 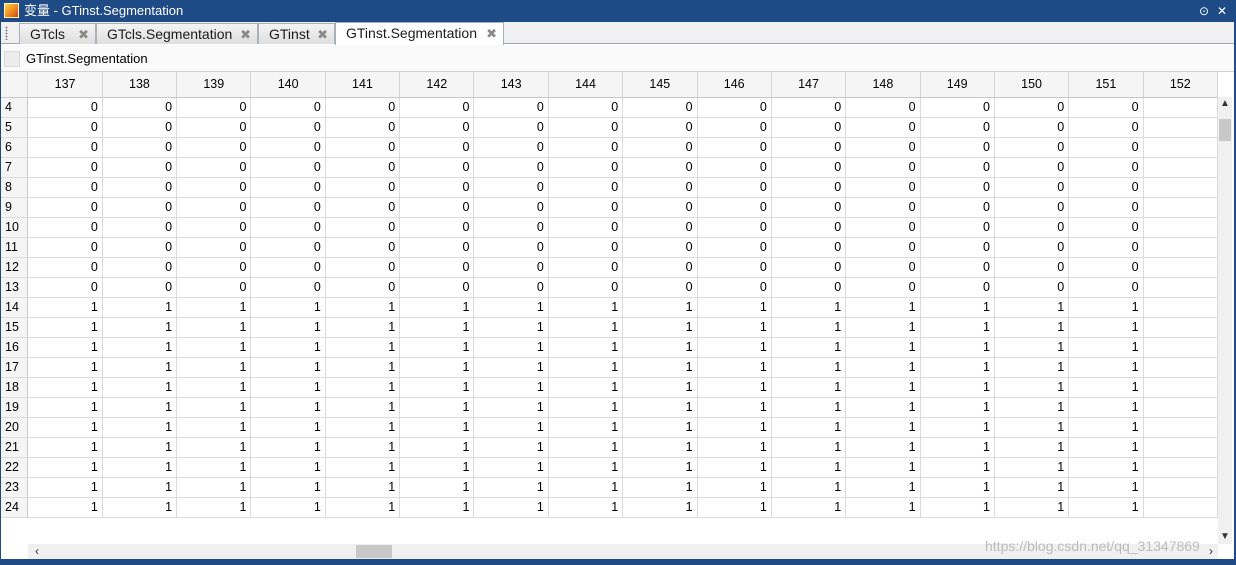 I want to click on row-header: 24, so click(x=14, y=507).